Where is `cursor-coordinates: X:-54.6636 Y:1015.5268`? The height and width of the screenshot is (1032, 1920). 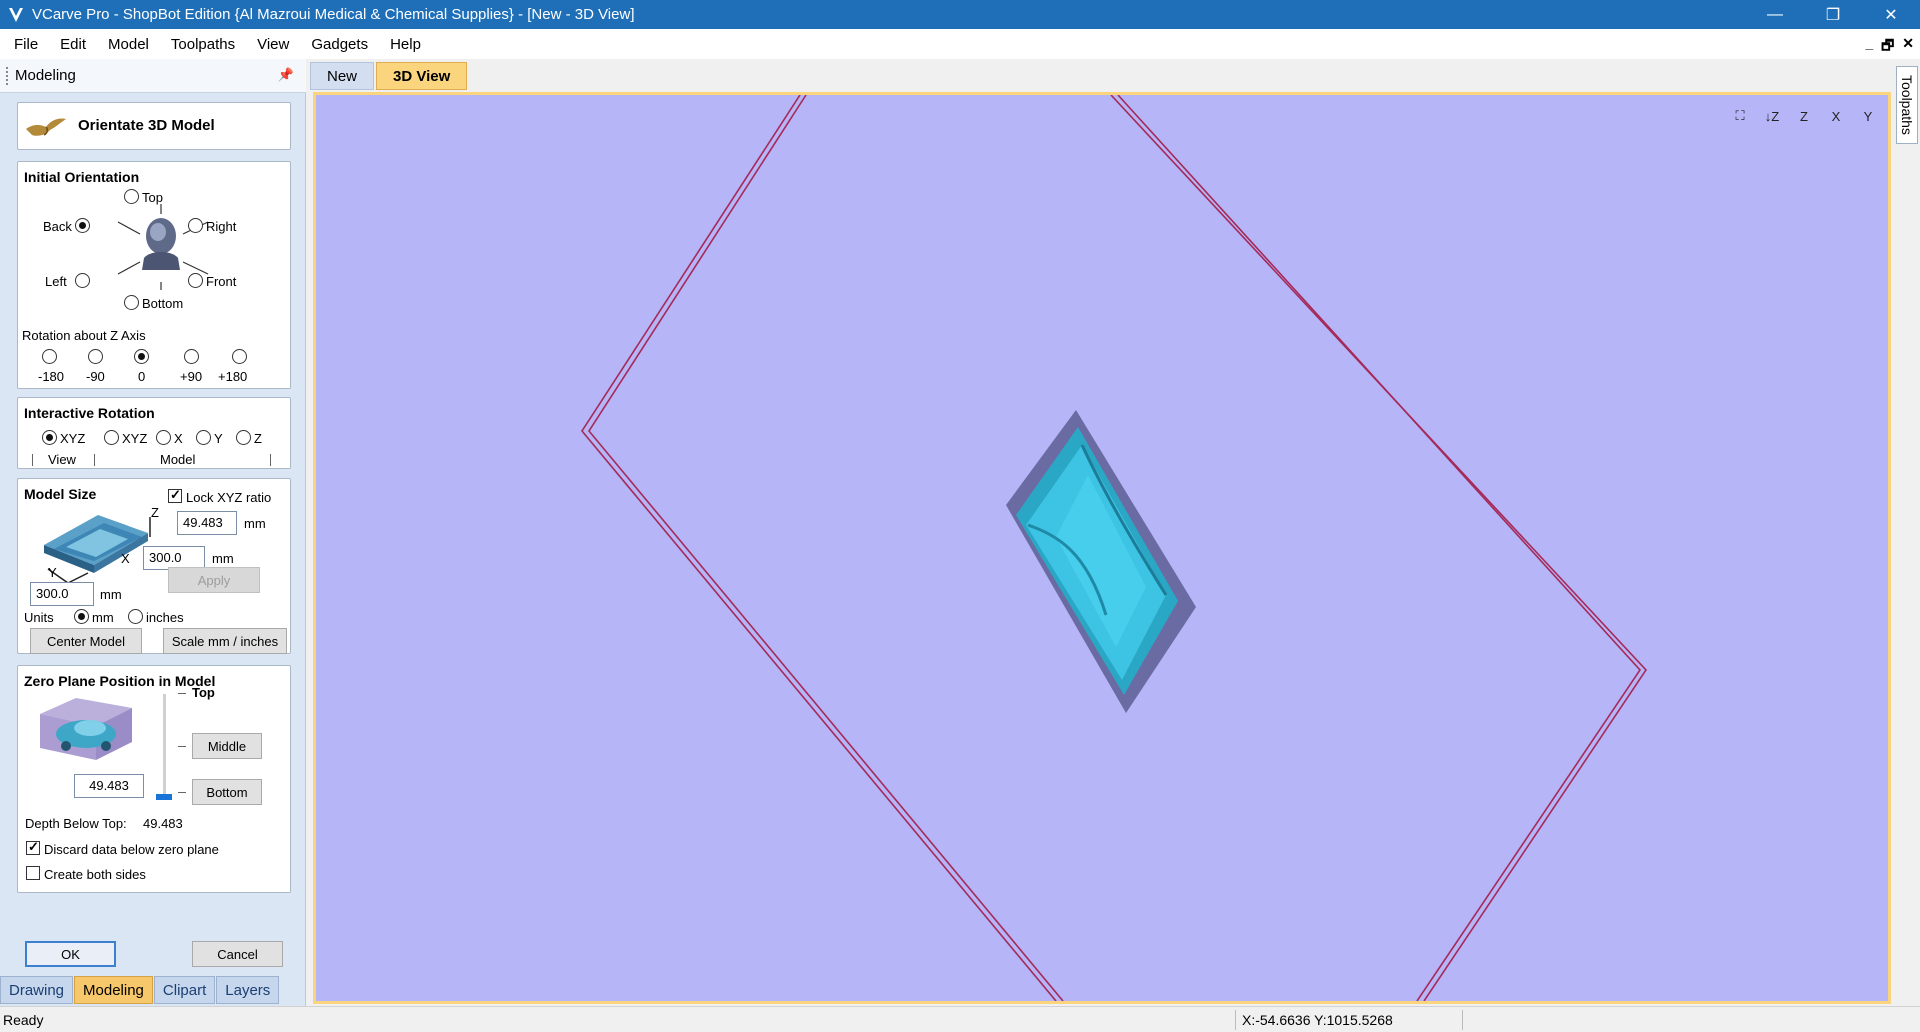 cursor-coordinates: X:-54.6636 Y:1015.5268 is located at coordinates (1317, 1020).